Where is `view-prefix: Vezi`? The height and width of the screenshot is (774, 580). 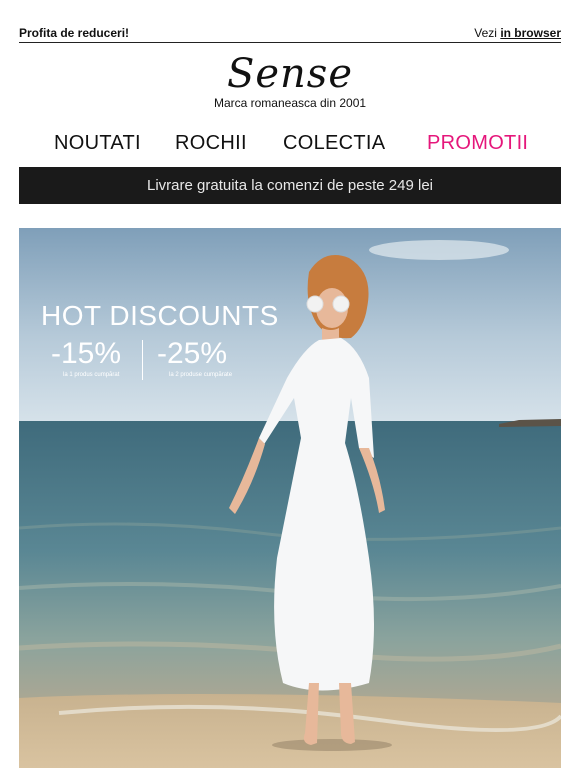
view-prefix: Vezi is located at coordinates (485, 33).